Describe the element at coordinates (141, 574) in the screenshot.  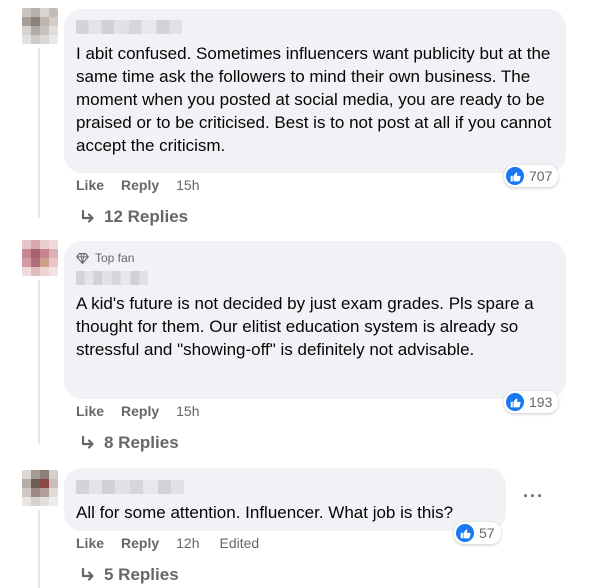
I see `replies-label: 5 Replies` at that location.